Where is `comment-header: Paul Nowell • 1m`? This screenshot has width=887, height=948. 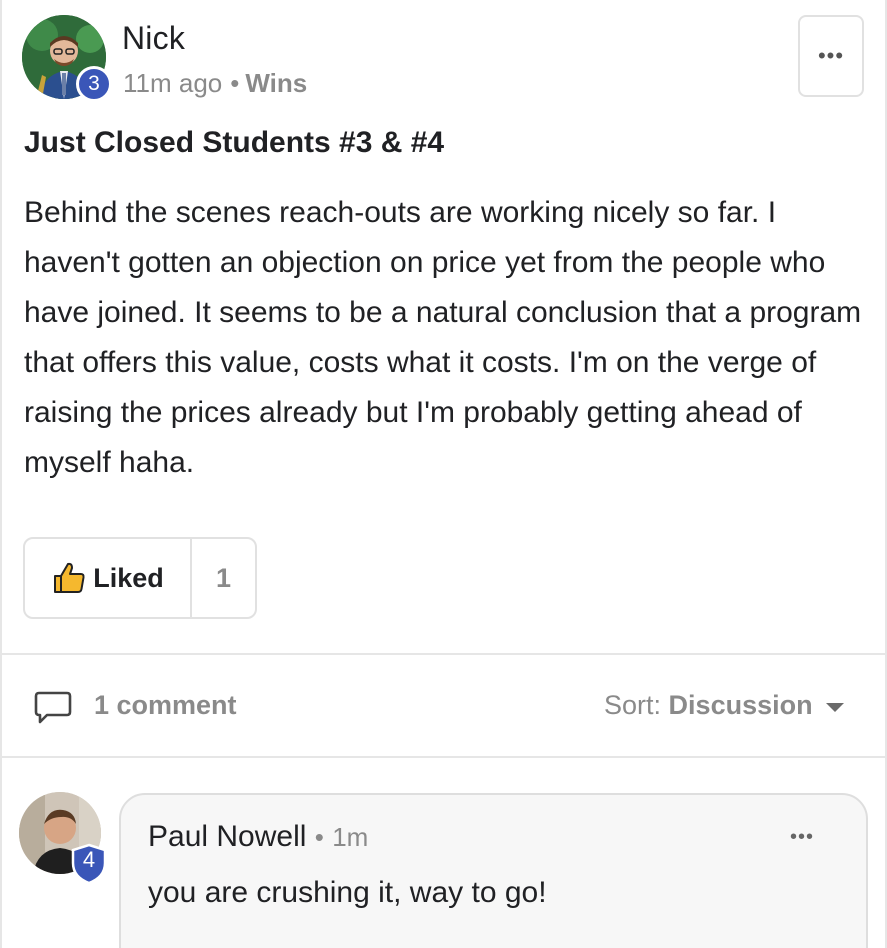 comment-header: Paul Nowell • 1m is located at coordinates (258, 837).